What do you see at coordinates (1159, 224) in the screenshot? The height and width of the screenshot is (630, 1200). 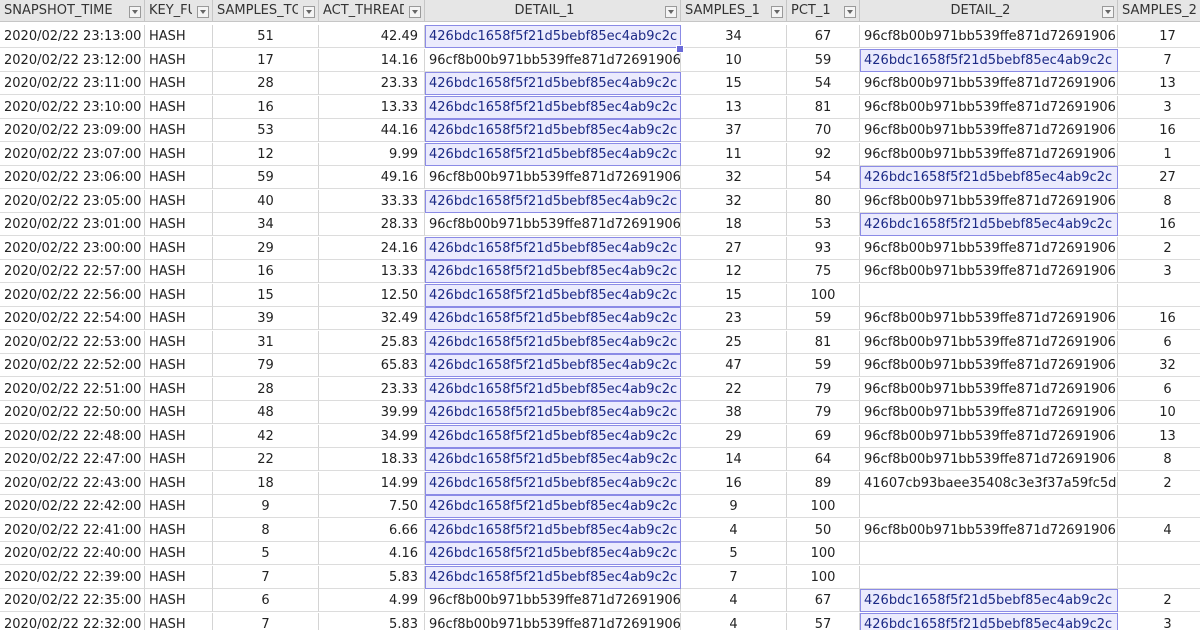 I see `table-cell-samples-2: 16` at bounding box center [1159, 224].